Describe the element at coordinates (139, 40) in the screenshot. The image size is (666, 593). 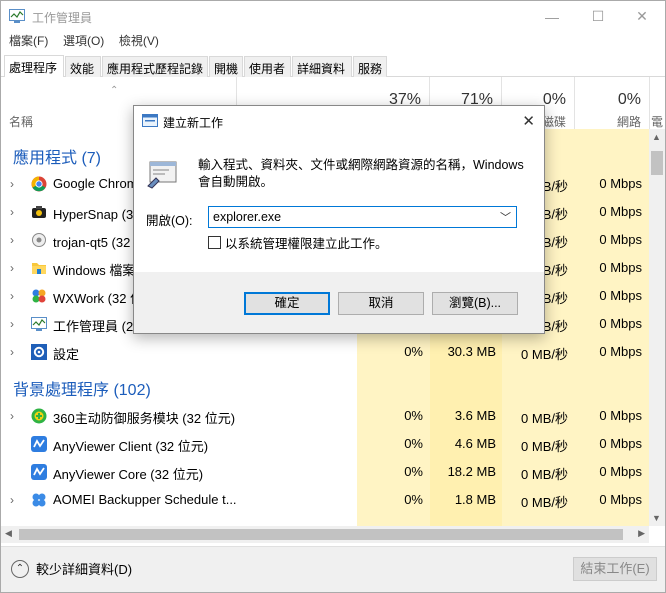
I see `menu-view: 檢視(V)` at that location.